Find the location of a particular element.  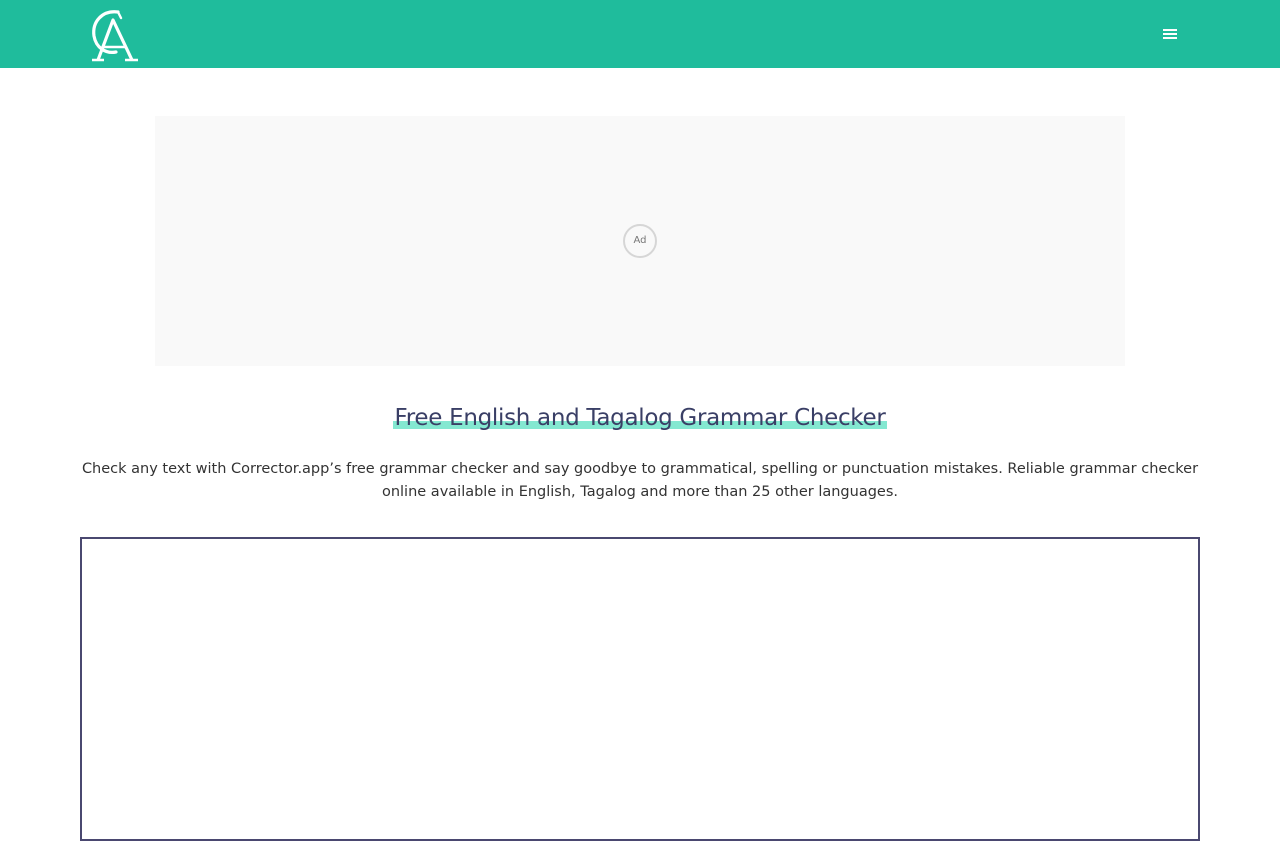

page-title-text: Free English and Tagalog Grammar Checker is located at coordinates (640, 418).